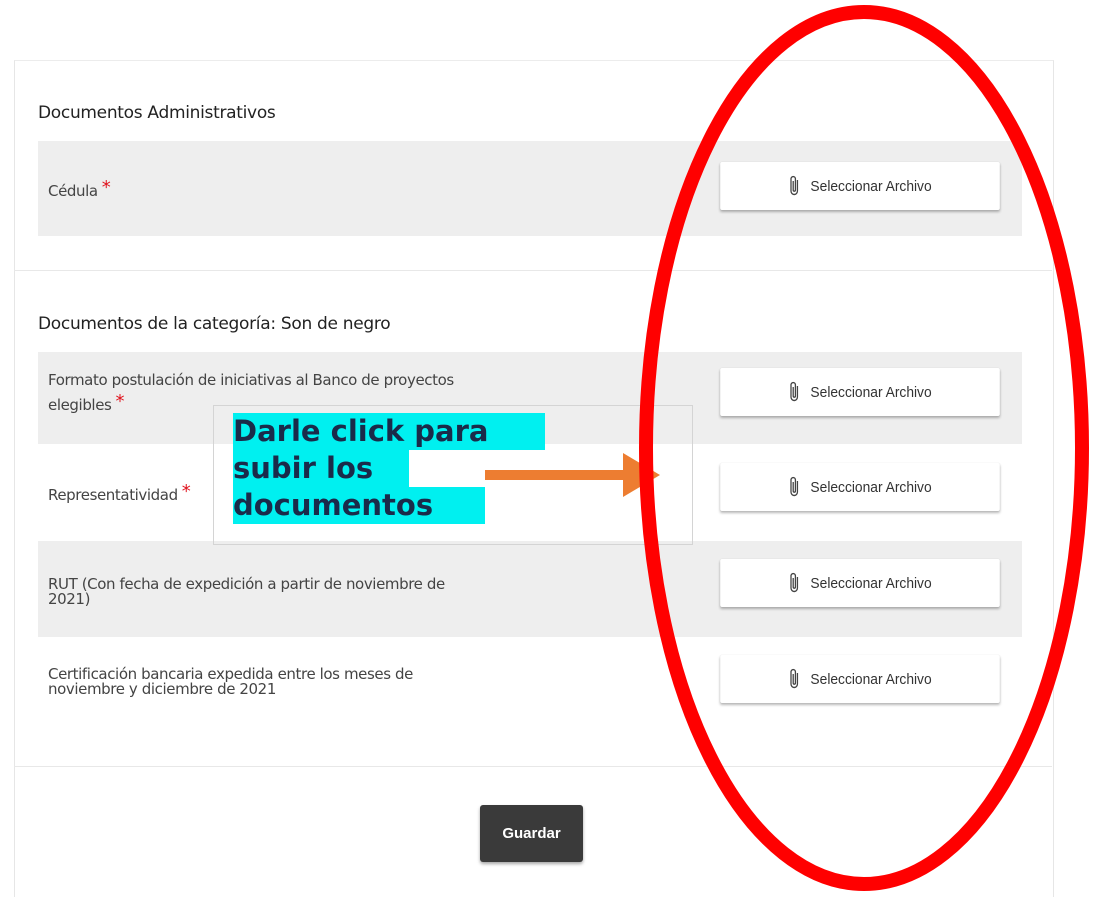 This screenshot has height=897, width=1099. I want to click on select-file-button-representatividad: Seleccionar Archivo, so click(860, 487).